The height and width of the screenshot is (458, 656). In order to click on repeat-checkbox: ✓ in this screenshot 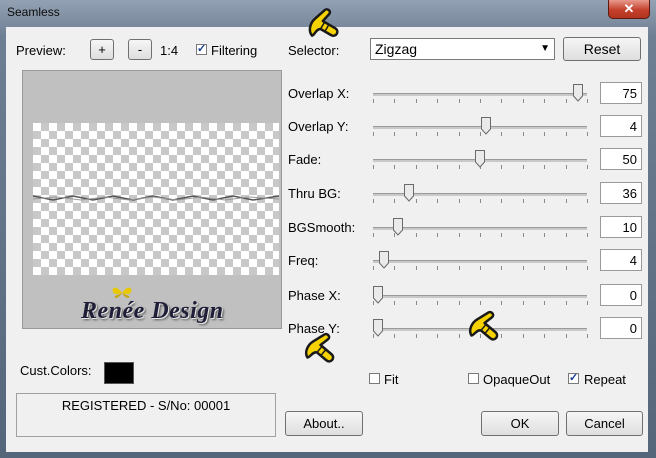, I will do `click(573, 378)`.